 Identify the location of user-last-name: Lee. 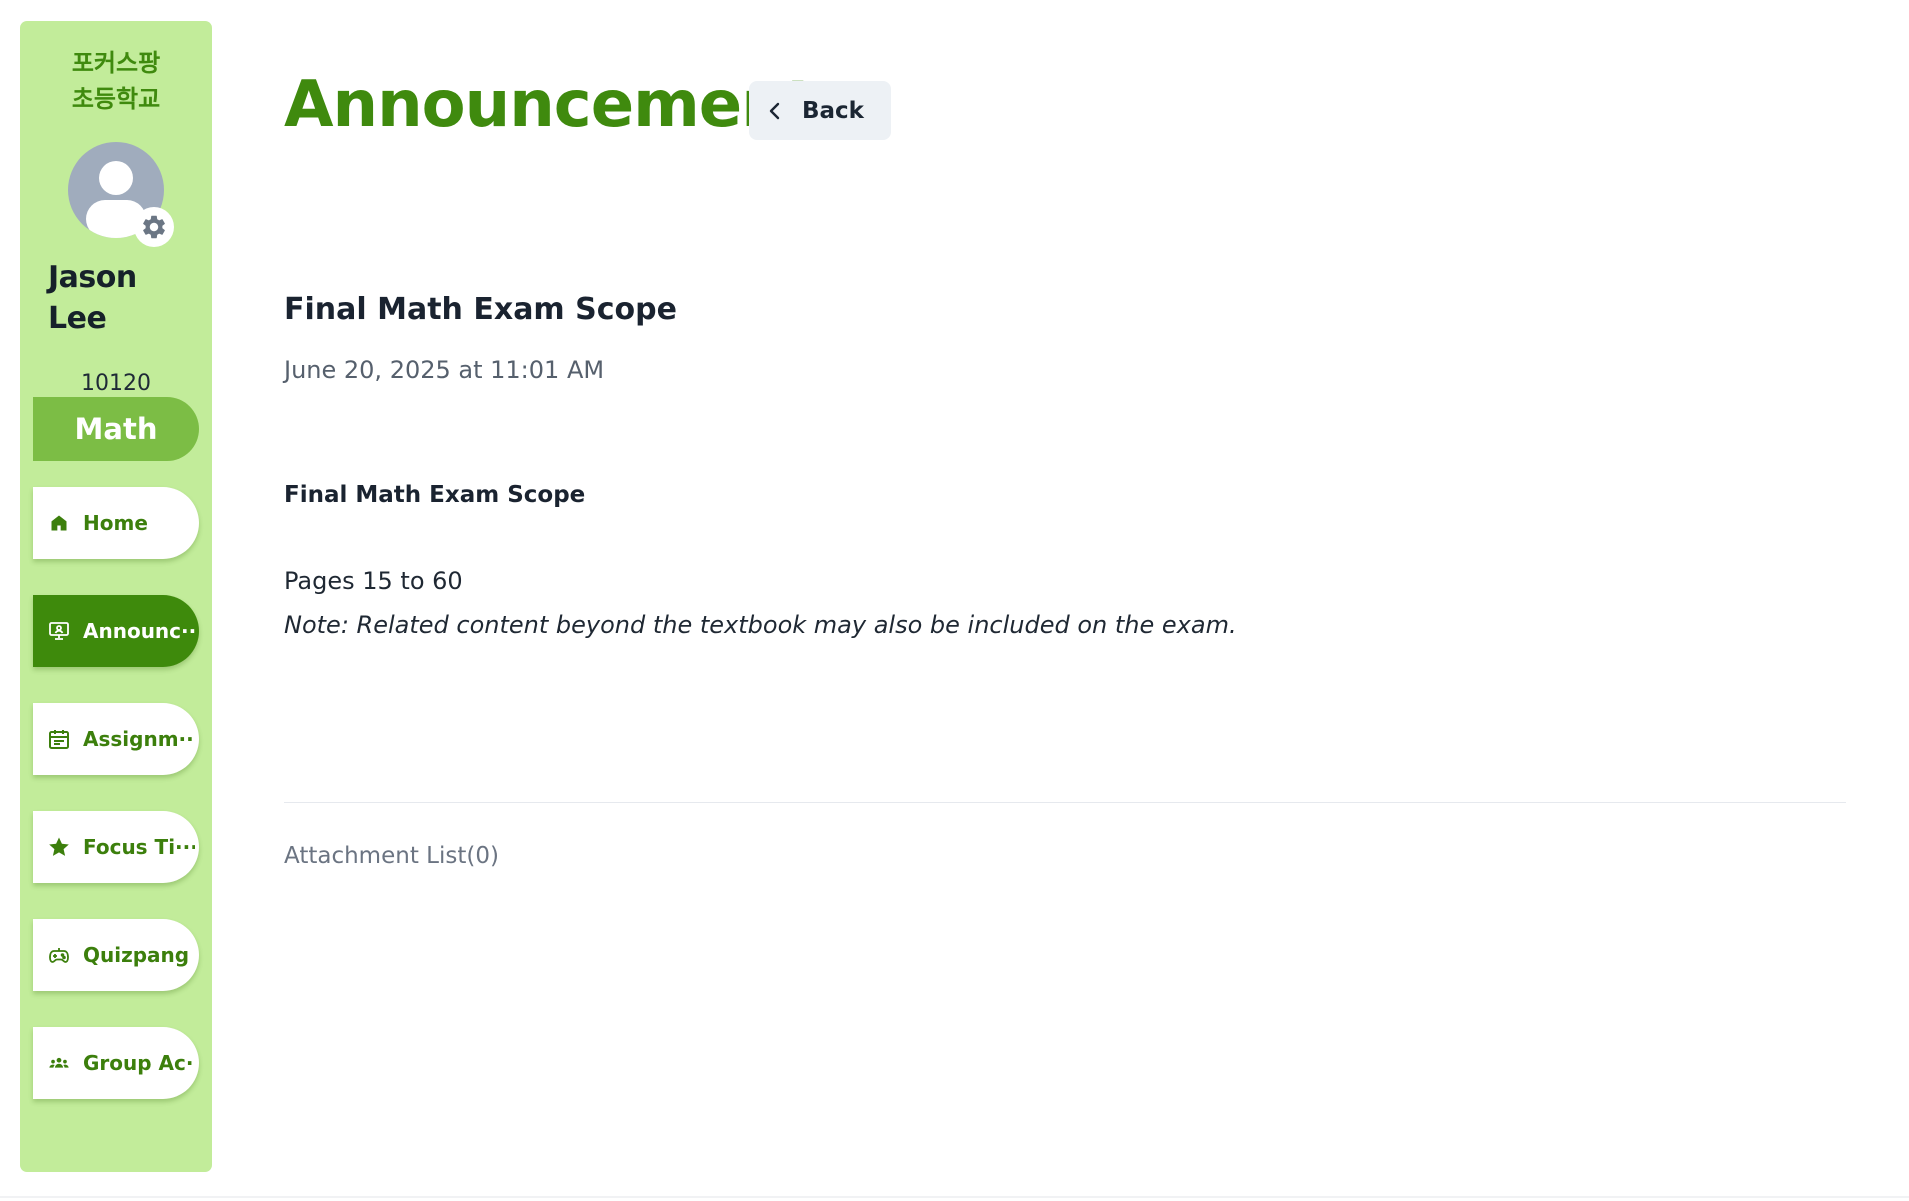
(77, 318).